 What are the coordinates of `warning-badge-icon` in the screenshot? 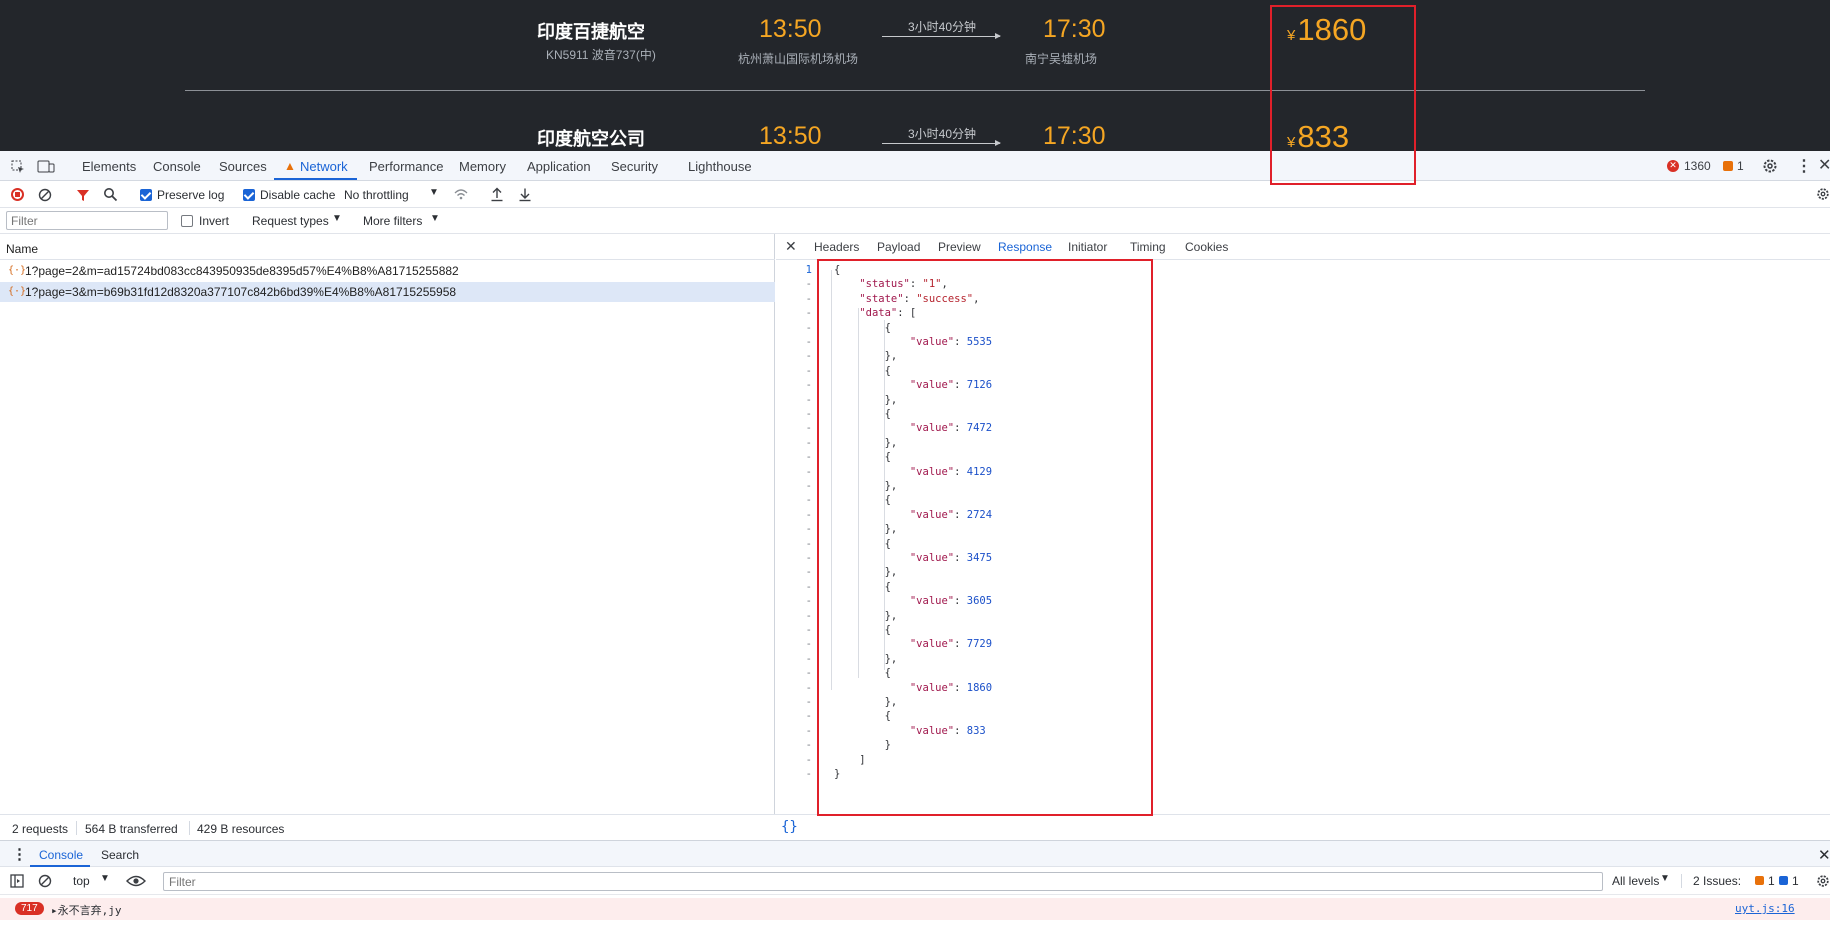 It's located at (1728, 166).